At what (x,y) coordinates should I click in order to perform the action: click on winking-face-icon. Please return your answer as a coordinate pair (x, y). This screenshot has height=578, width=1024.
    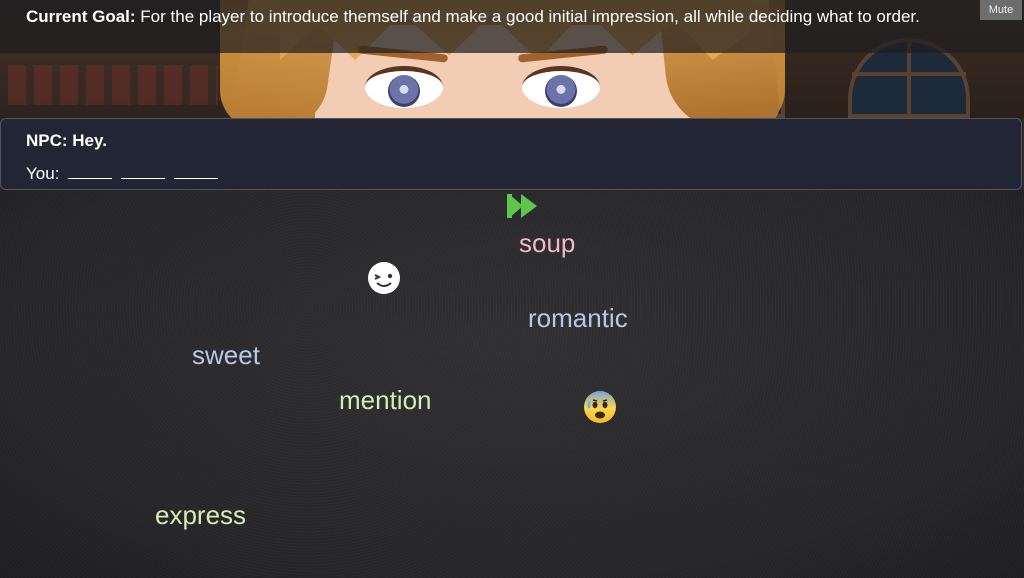
    Looking at the image, I should click on (384, 278).